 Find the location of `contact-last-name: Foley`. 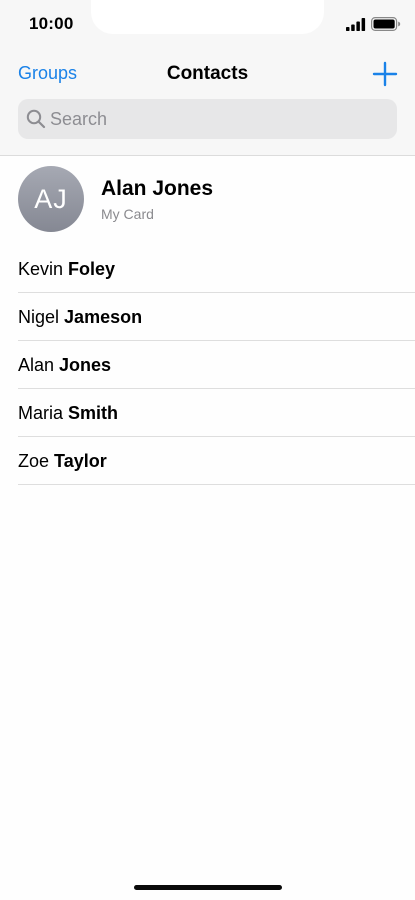

contact-last-name: Foley is located at coordinates (92, 269).